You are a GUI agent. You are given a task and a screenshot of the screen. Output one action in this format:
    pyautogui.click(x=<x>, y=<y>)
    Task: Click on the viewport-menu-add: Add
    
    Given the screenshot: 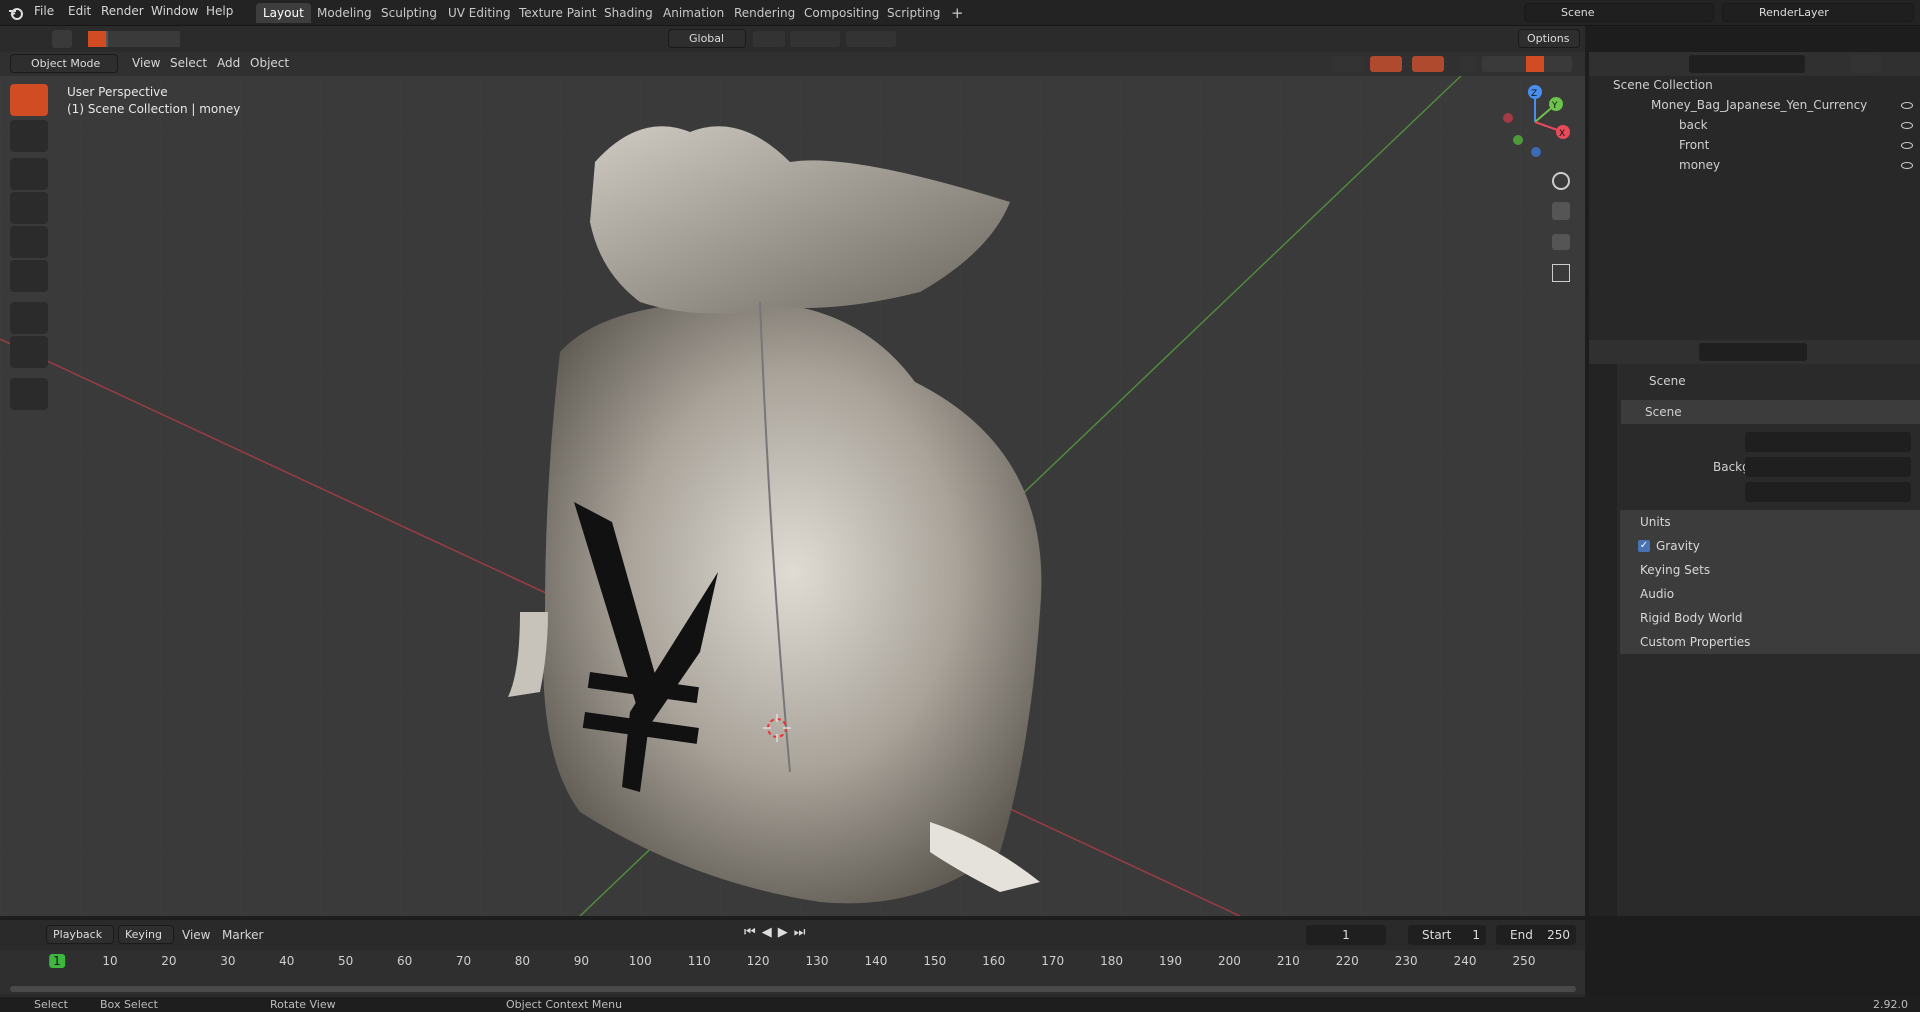 What is the action you would take?
    pyautogui.click(x=228, y=63)
    